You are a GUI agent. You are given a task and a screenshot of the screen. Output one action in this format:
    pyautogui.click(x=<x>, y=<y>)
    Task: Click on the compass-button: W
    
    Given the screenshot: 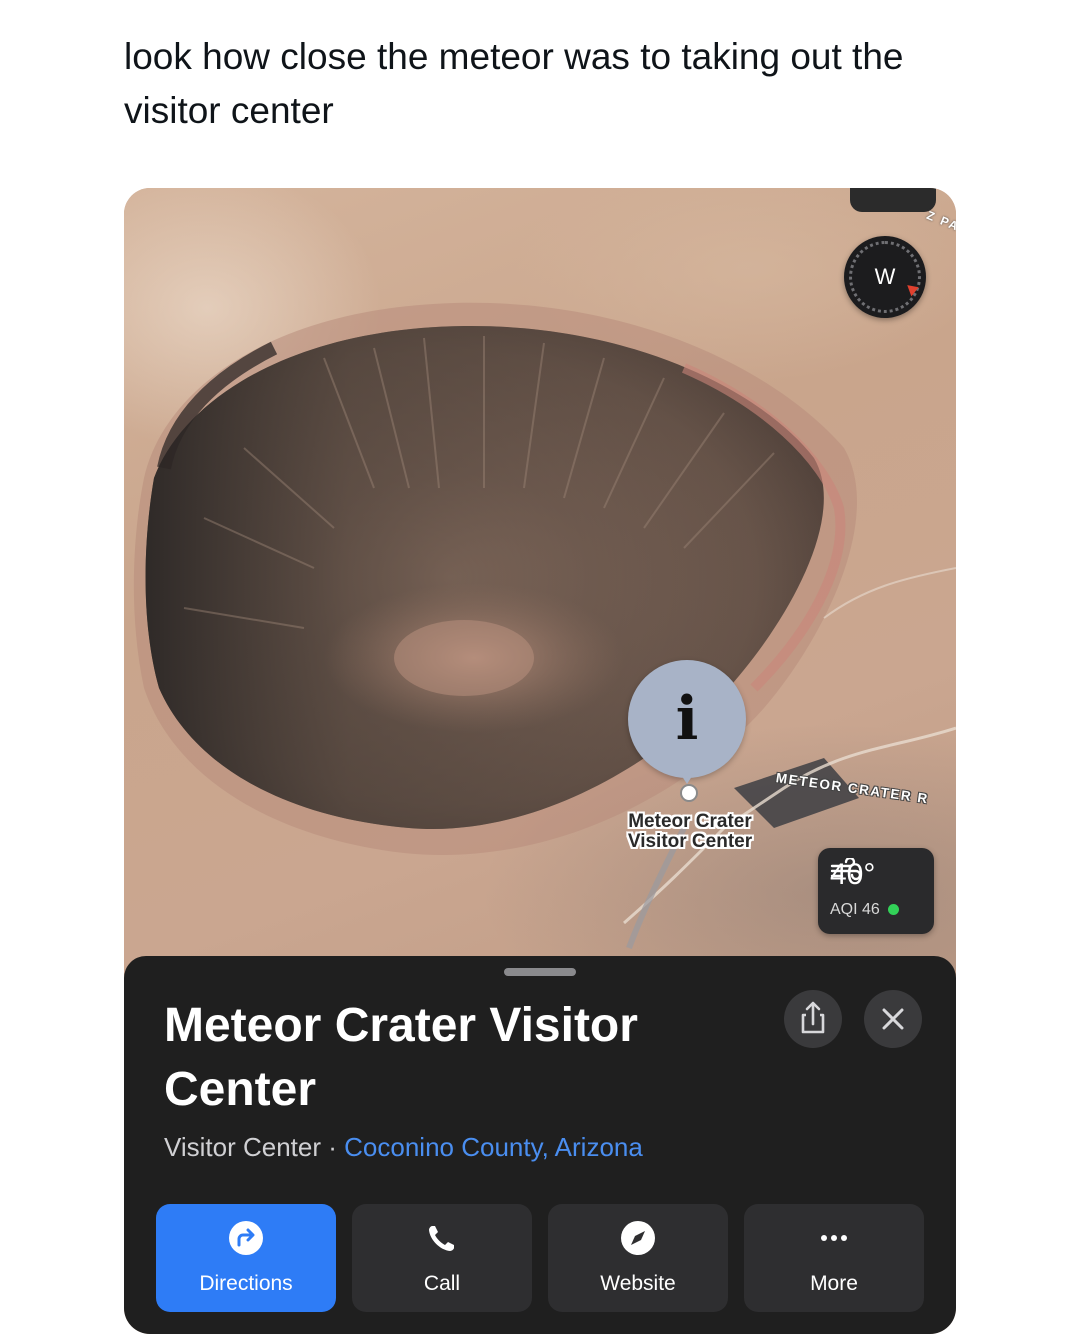 What is the action you would take?
    pyautogui.click(x=885, y=277)
    